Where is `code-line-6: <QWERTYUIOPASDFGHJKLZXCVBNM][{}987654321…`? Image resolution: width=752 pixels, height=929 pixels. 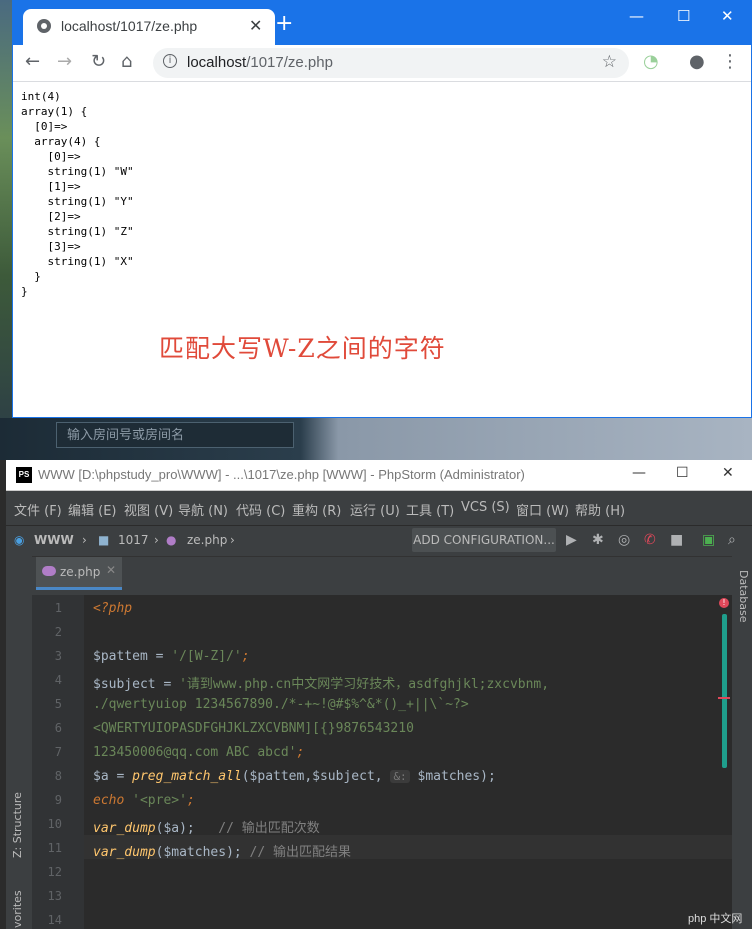
code-line-6: <QWERTYUIOPASDFGHJKLZXCVBNM][{}987654321… is located at coordinates (253, 728).